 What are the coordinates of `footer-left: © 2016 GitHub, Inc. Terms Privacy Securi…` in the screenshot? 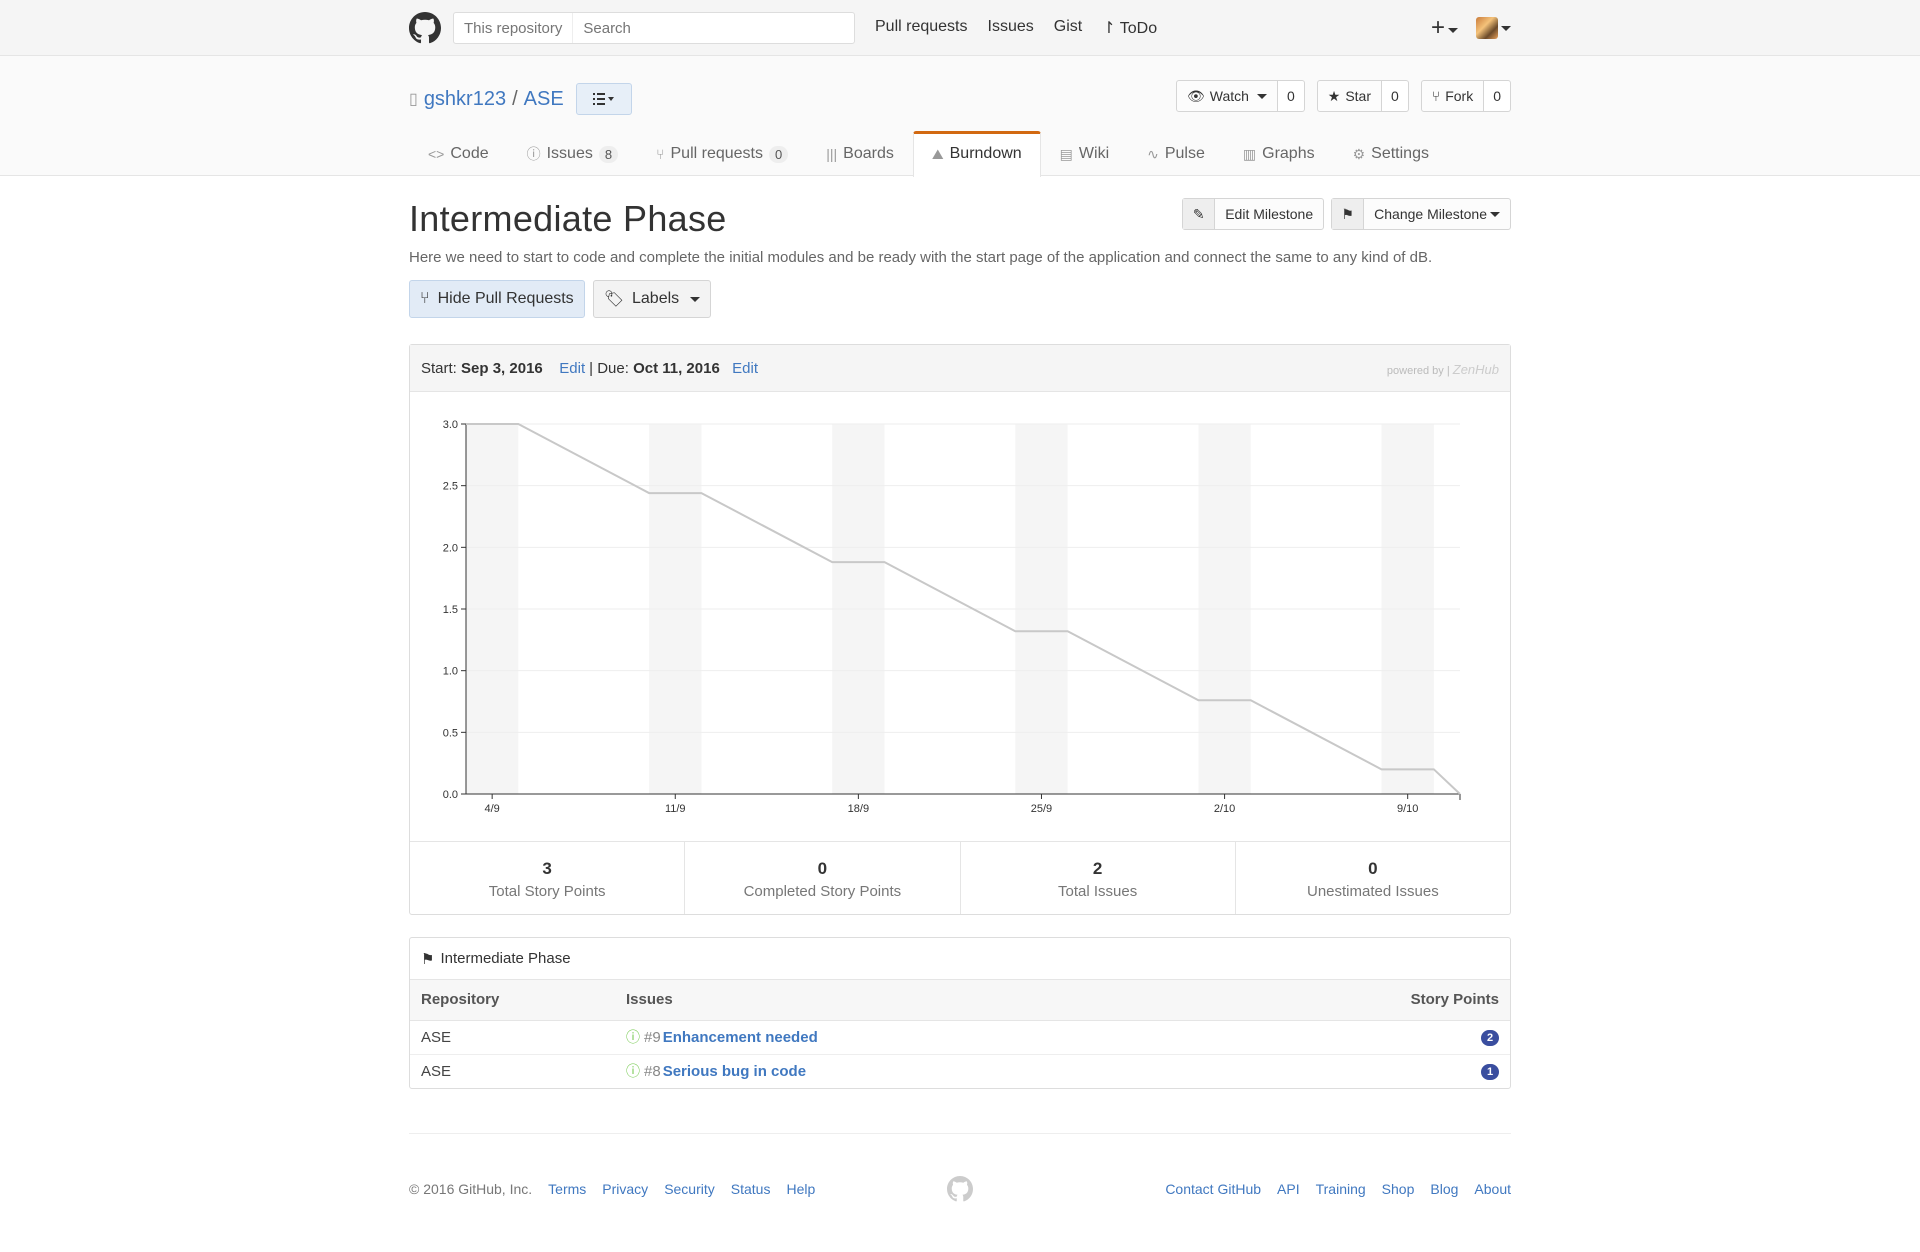 It's located at (612, 1189).